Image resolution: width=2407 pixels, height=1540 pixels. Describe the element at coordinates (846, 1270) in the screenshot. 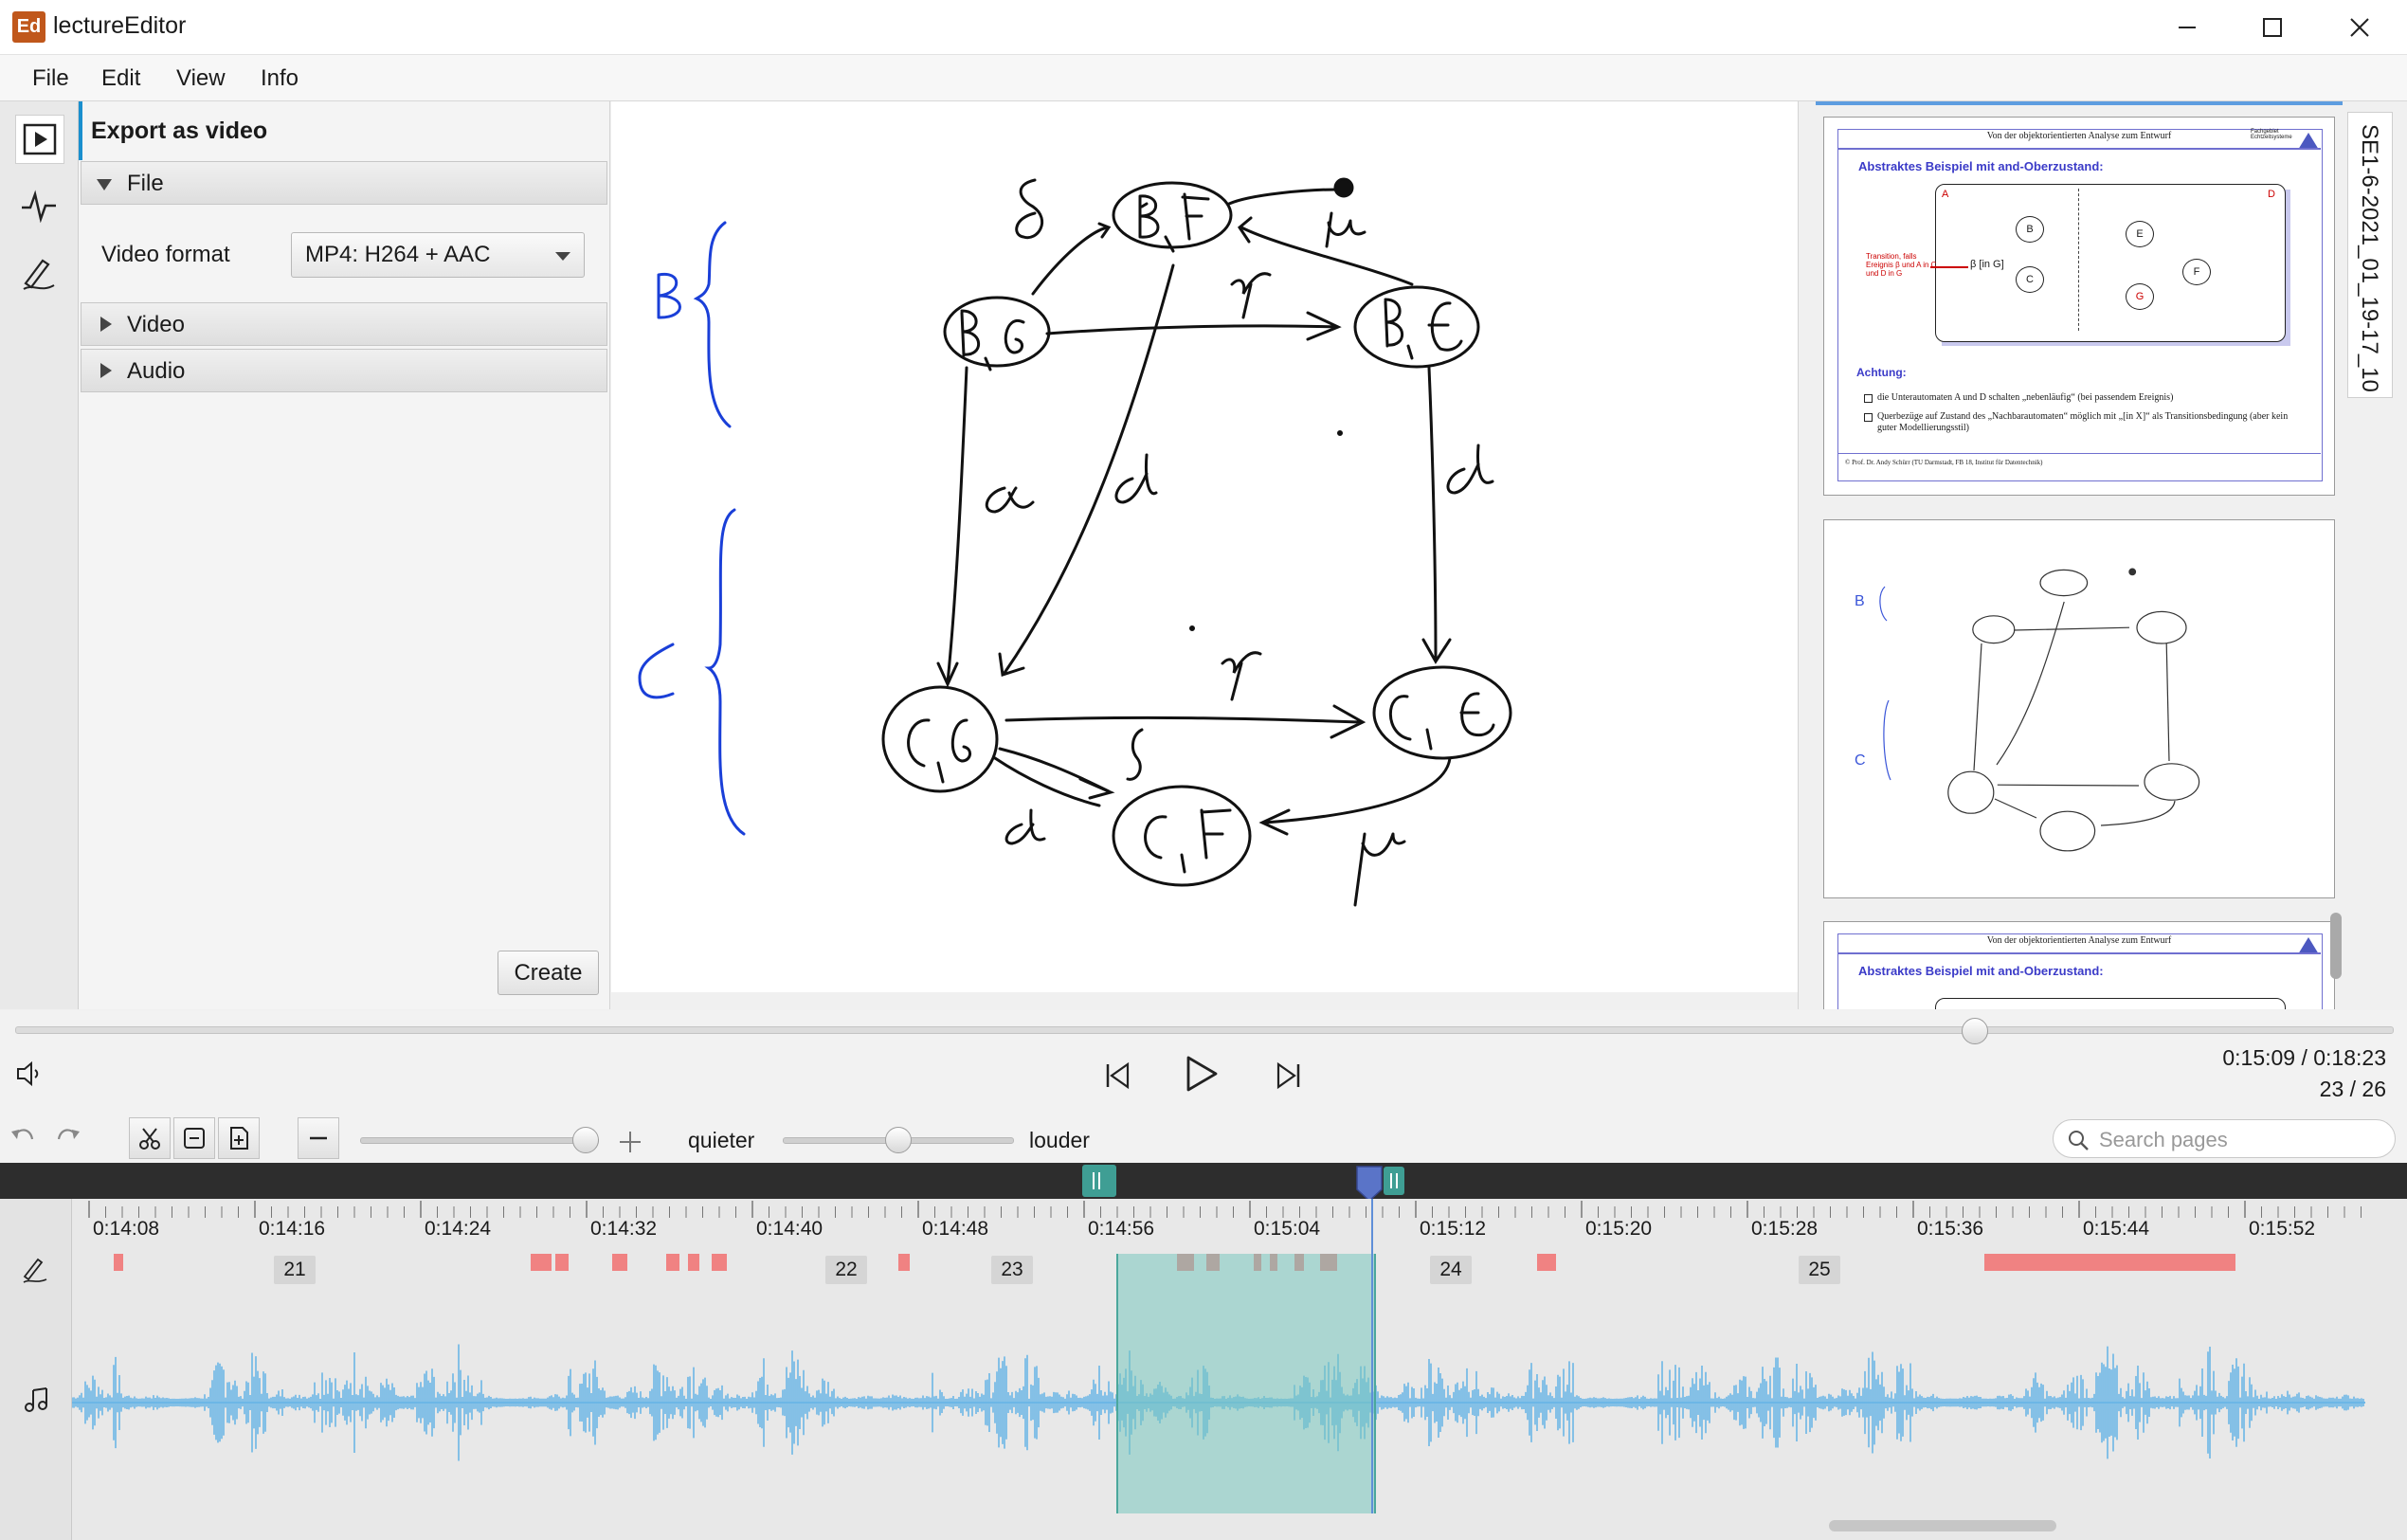

I see `page-marker: 22` at that location.